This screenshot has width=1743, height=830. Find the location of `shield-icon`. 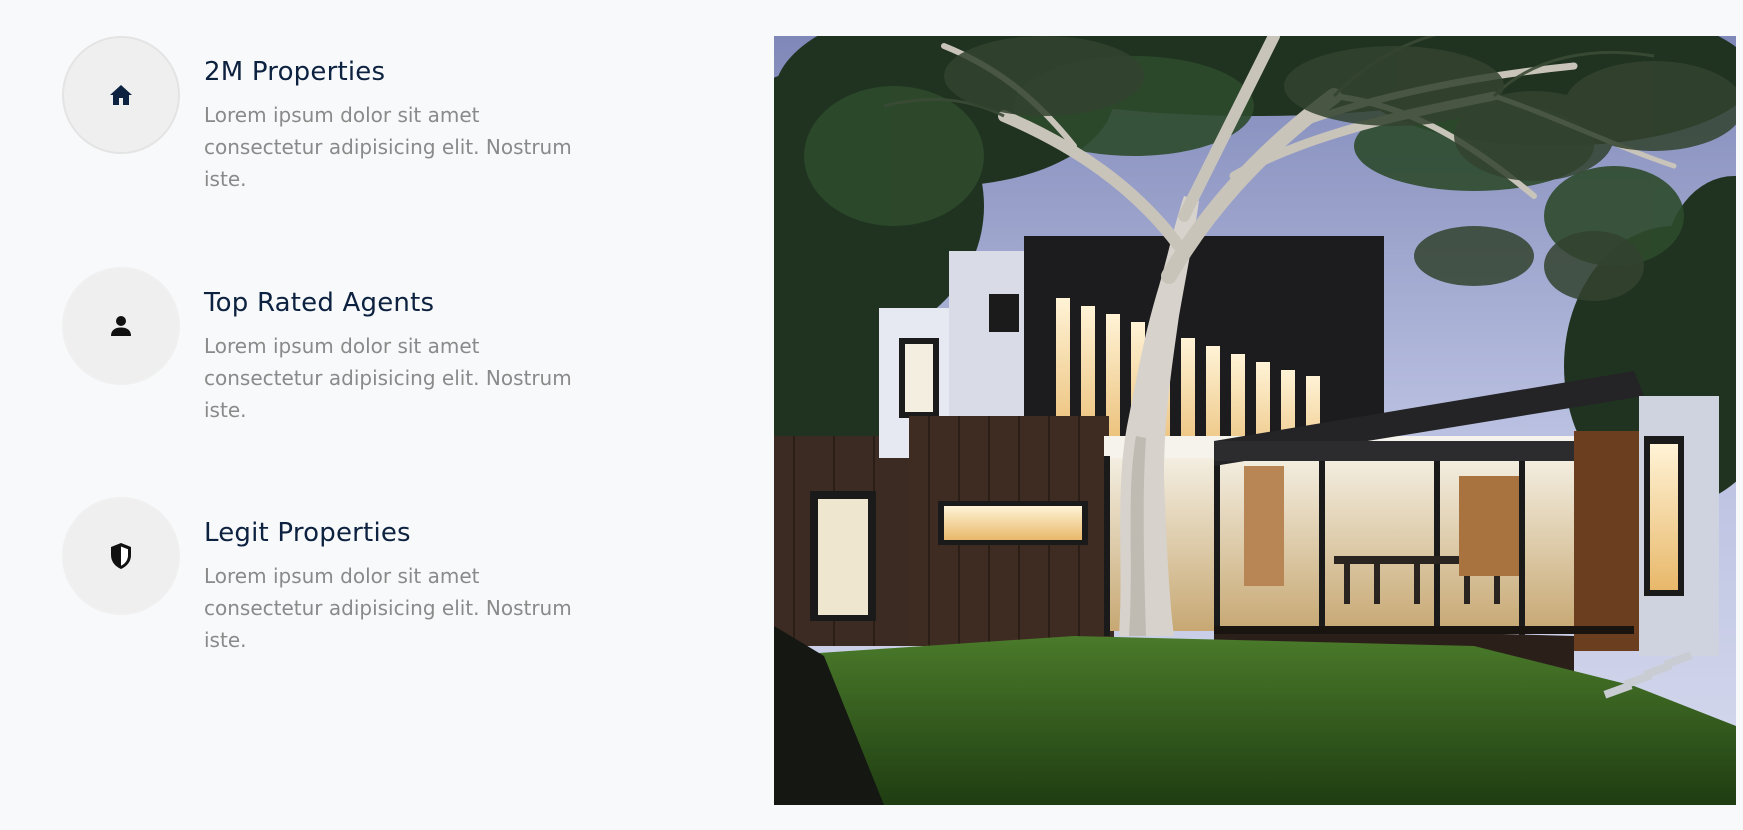

shield-icon is located at coordinates (121, 556).